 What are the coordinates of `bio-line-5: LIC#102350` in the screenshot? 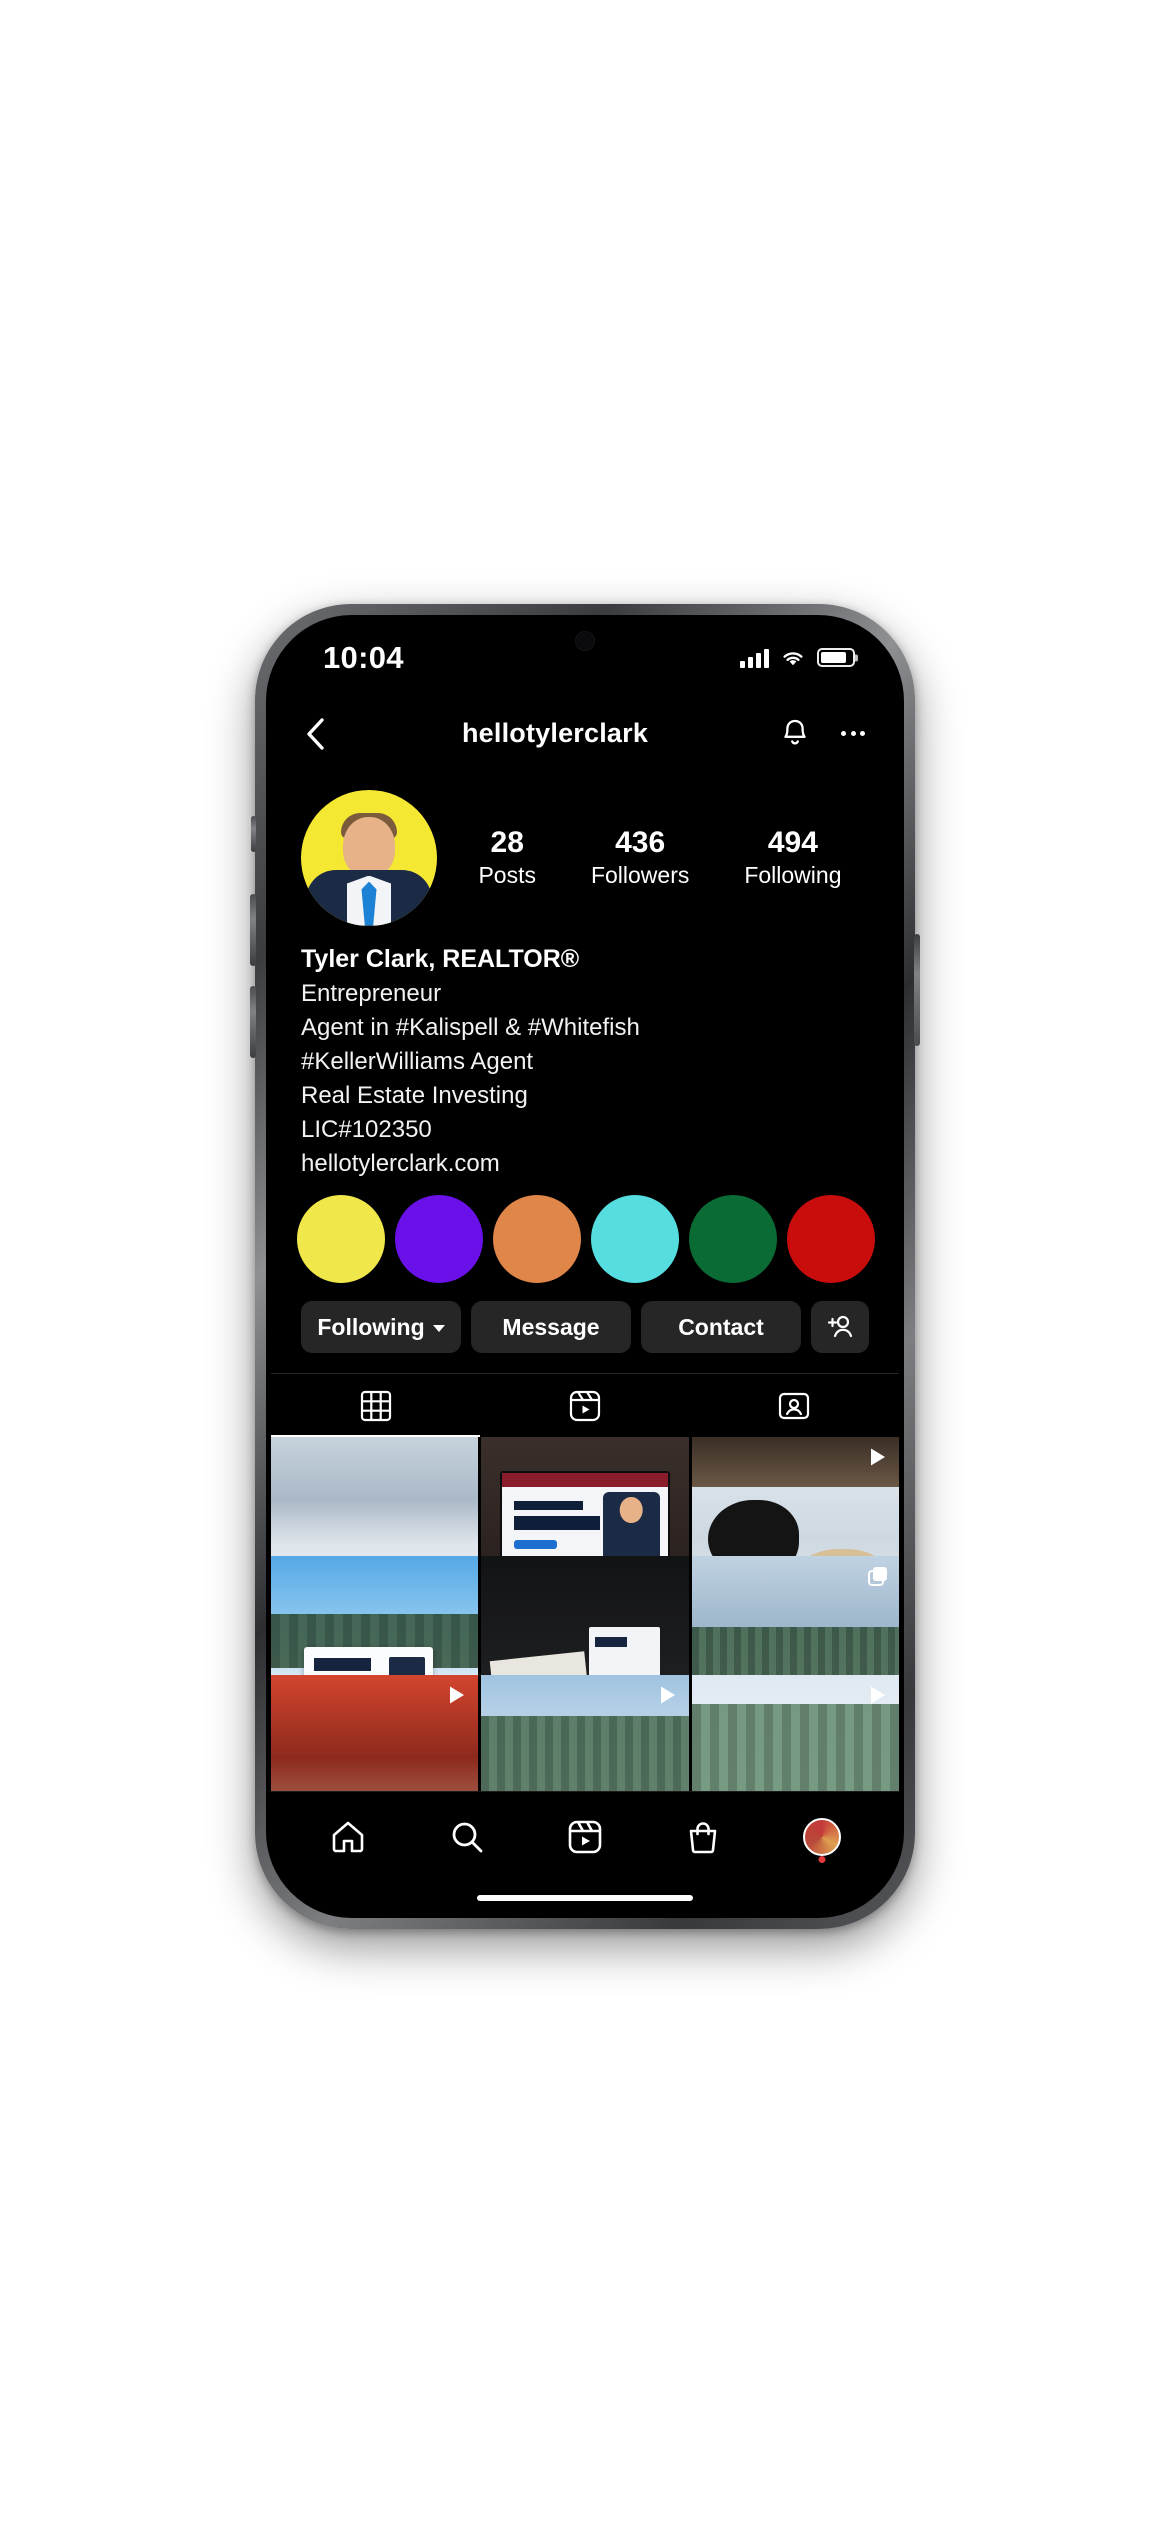 It's located at (366, 1130).